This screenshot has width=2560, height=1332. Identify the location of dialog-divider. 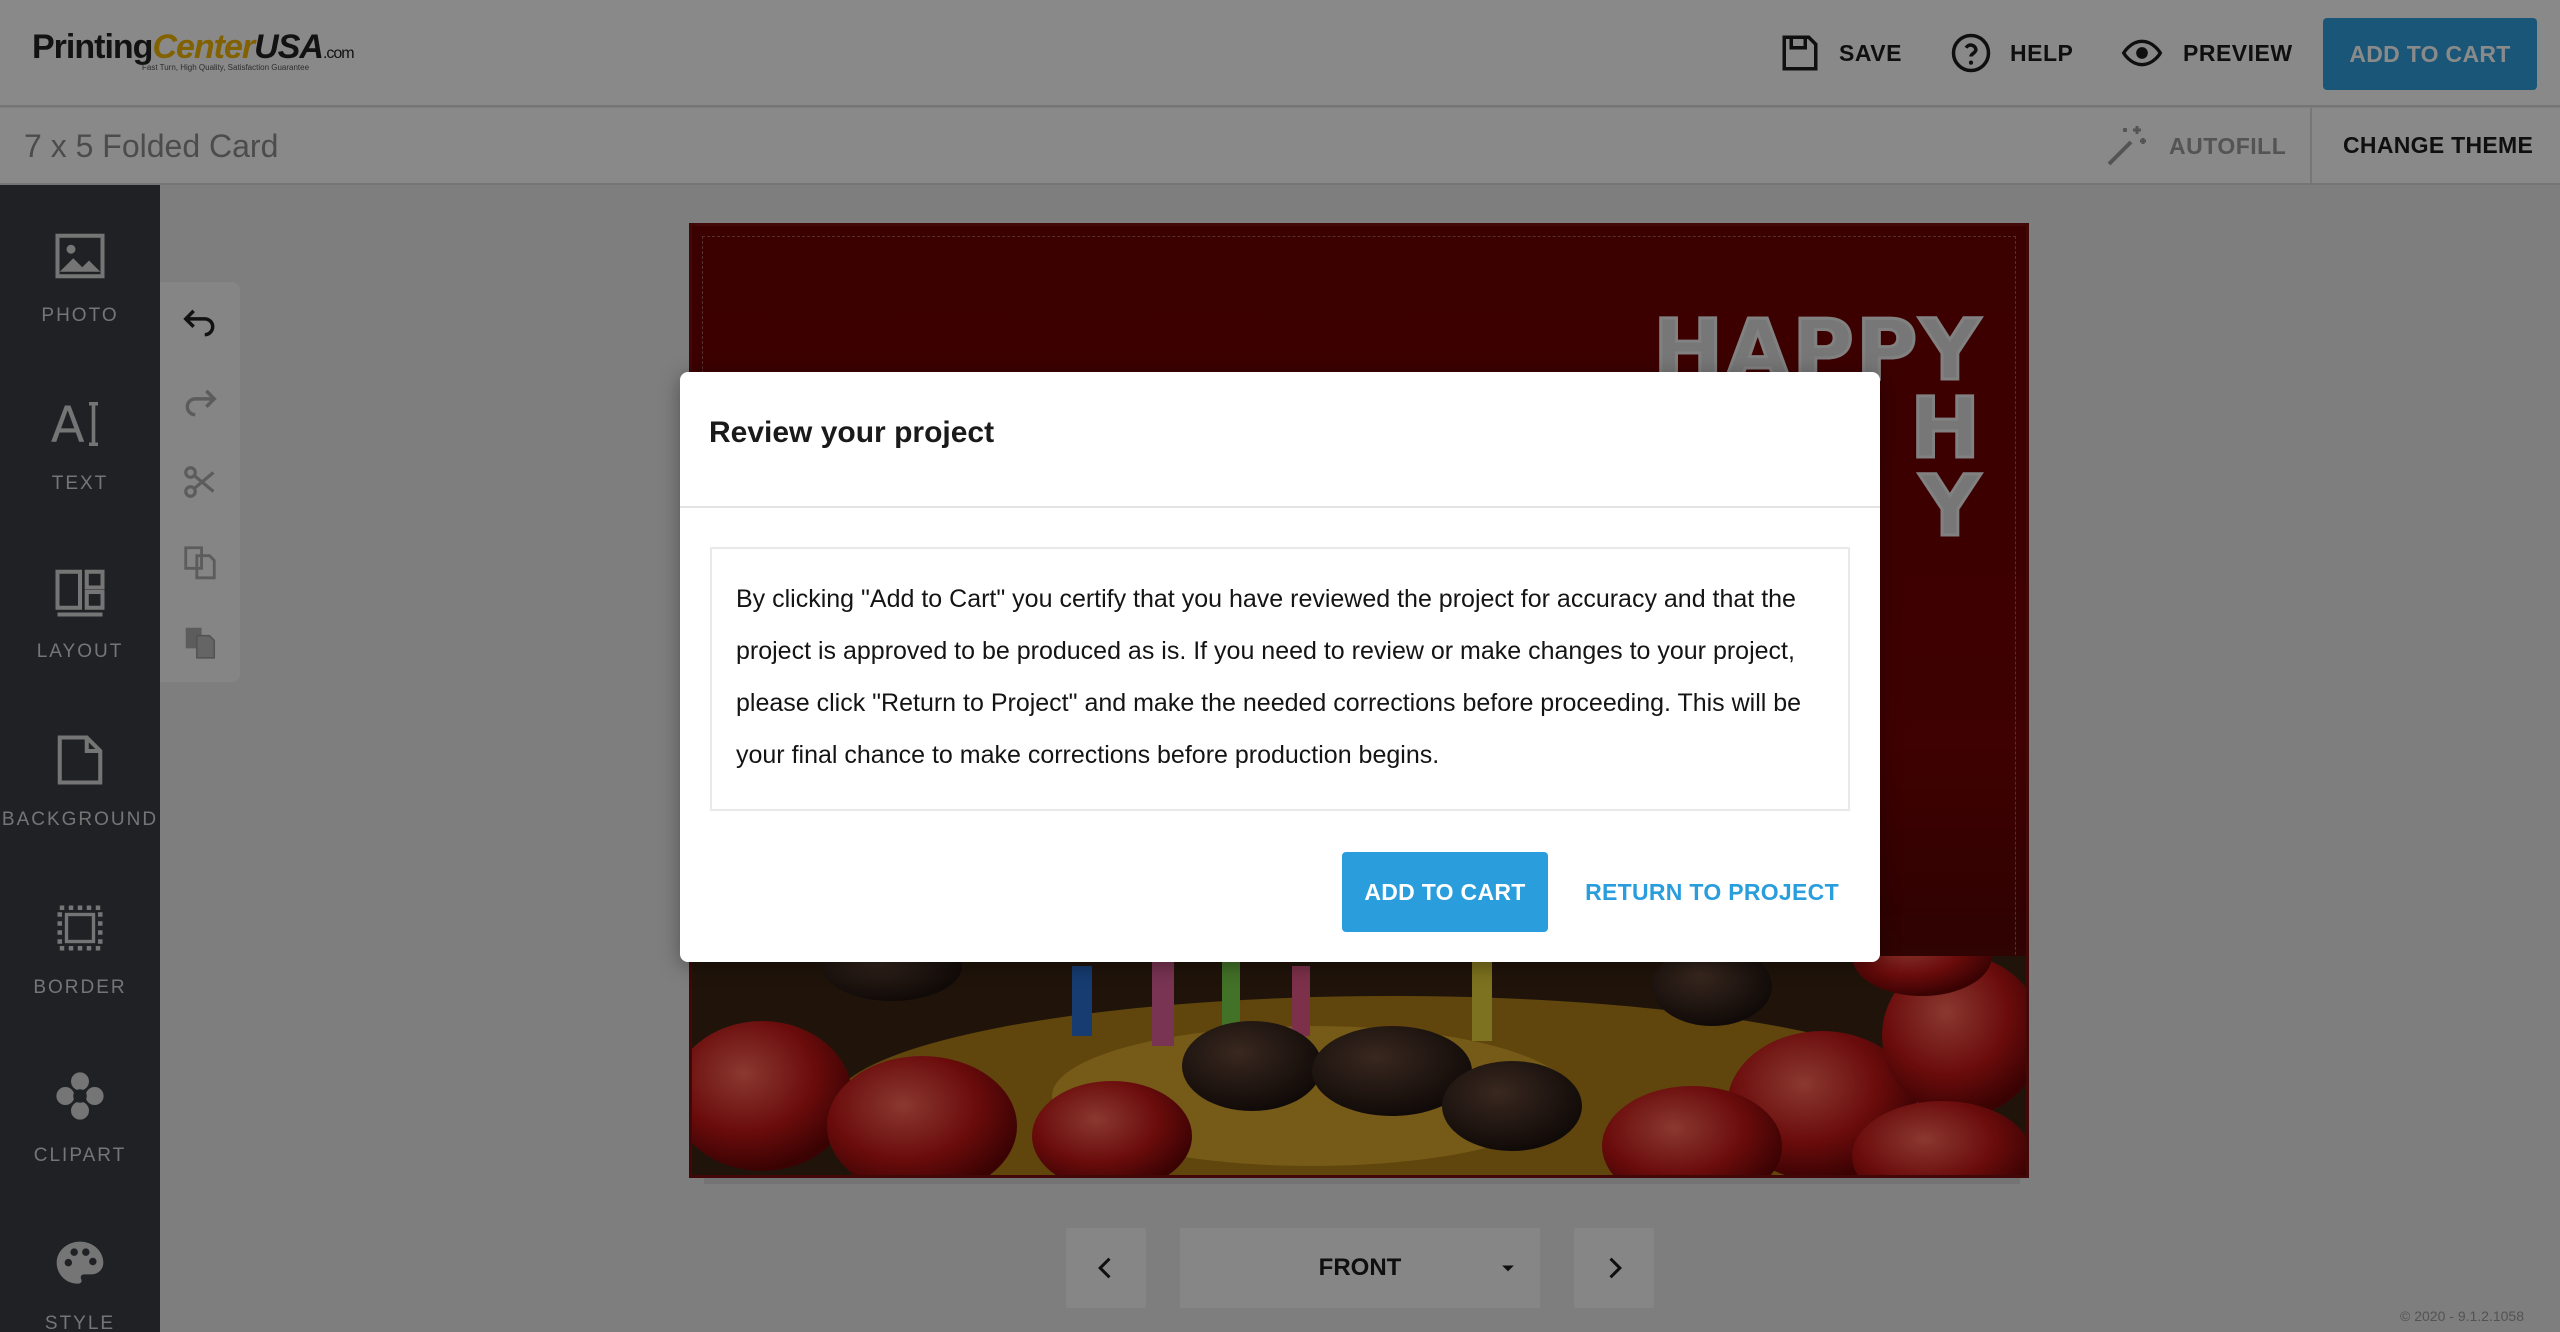
(1280, 507).